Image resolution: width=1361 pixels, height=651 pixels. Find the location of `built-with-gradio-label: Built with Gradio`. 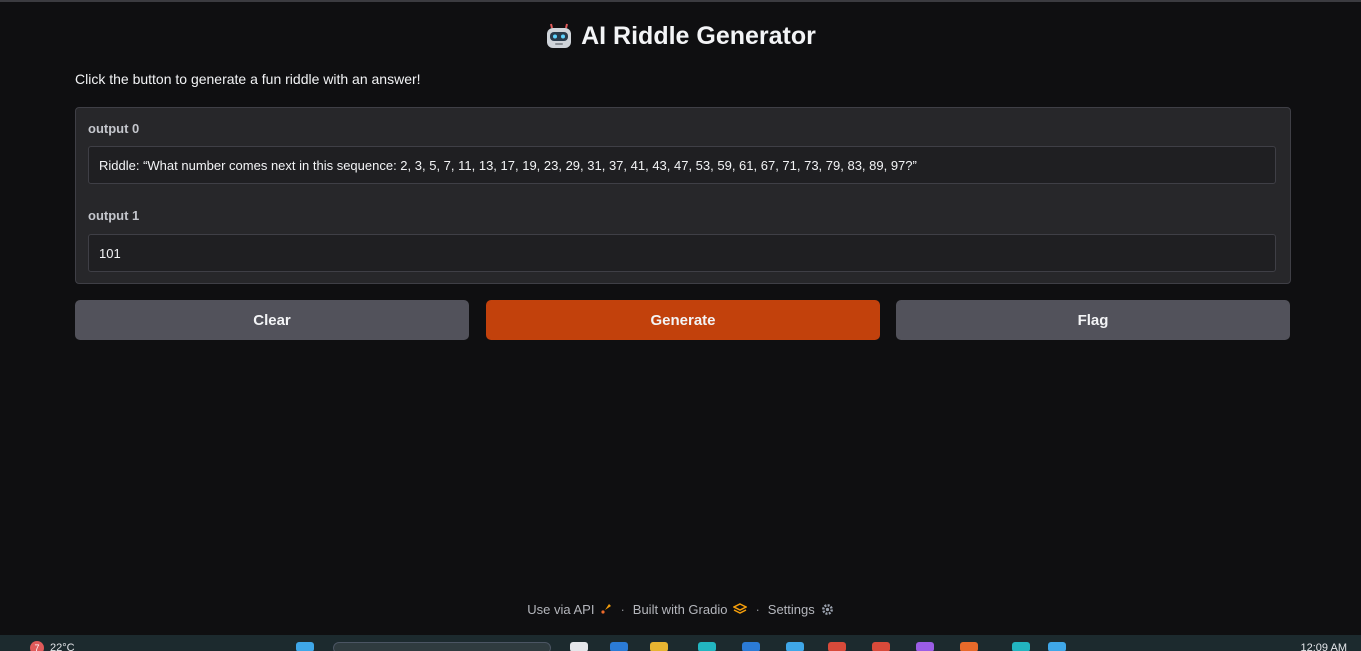

built-with-gradio-label: Built with Gradio is located at coordinates (680, 609).